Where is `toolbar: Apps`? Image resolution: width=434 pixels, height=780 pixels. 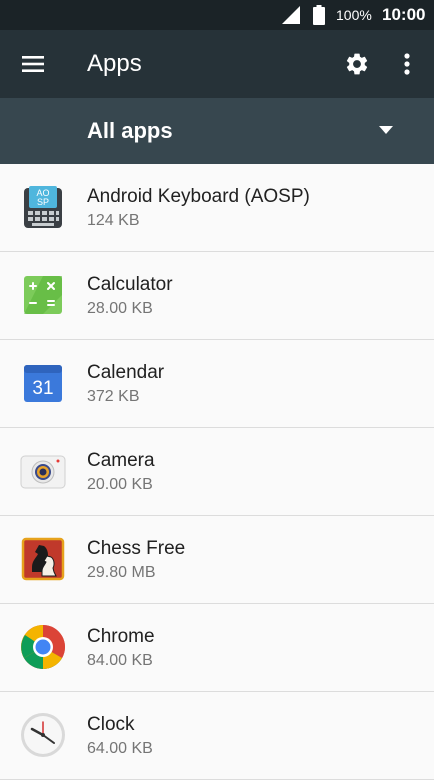 toolbar: Apps is located at coordinates (217, 64).